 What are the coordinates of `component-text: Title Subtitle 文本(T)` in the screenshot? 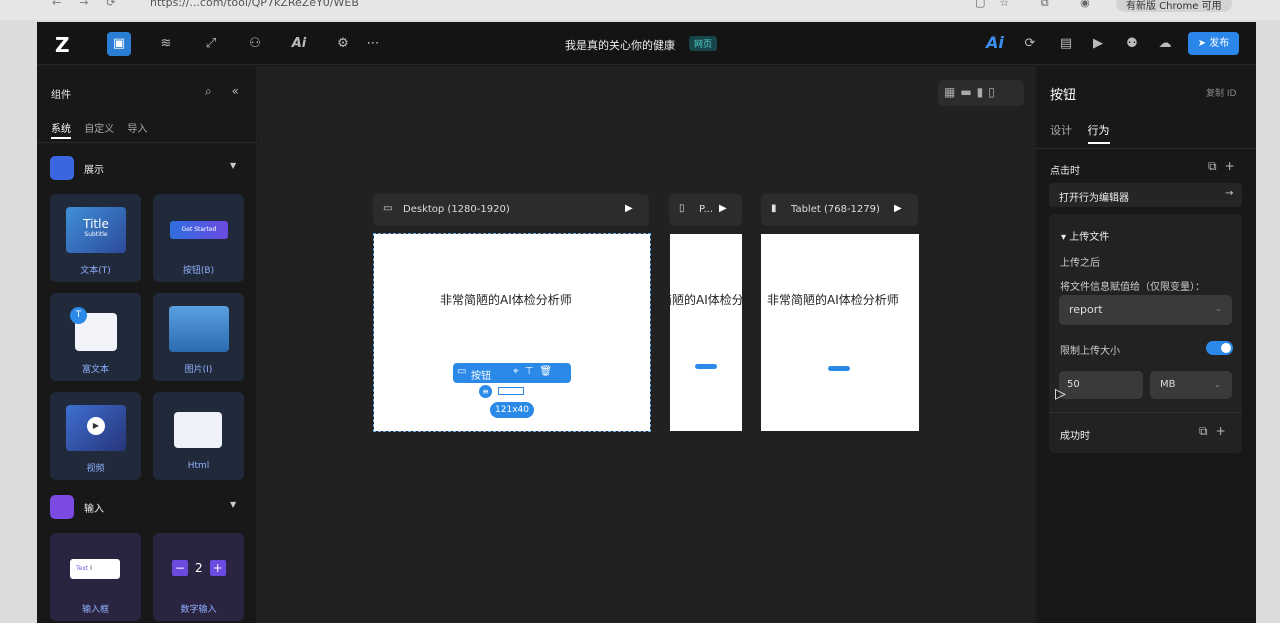 It's located at (95, 238).